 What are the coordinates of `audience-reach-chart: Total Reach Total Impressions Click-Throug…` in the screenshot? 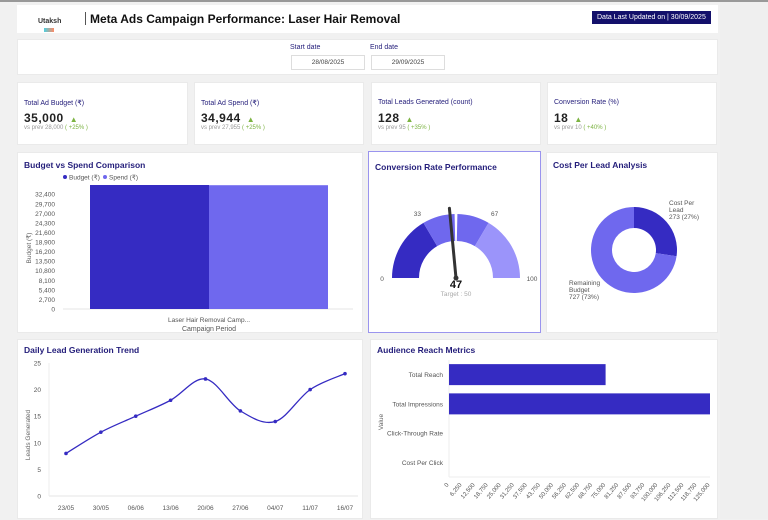 It's located at (545, 431).